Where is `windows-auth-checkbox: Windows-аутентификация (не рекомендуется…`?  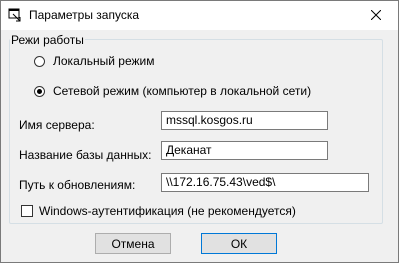 windows-auth-checkbox: Windows-аутентификация (не рекомендуется… is located at coordinates (158, 211).